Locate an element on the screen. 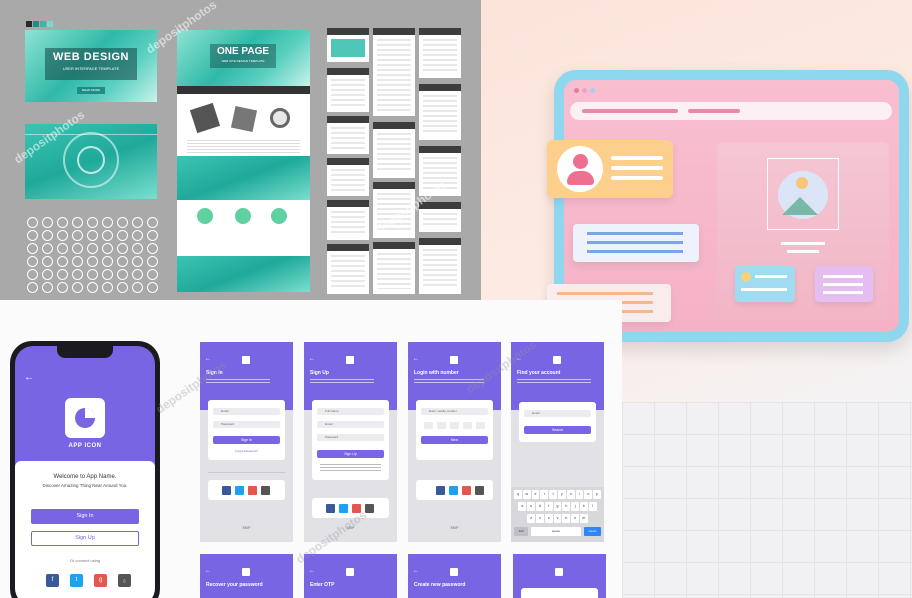 Image resolution: width=912 pixels, height=598 pixels. key-o: o is located at coordinates (588, 494).